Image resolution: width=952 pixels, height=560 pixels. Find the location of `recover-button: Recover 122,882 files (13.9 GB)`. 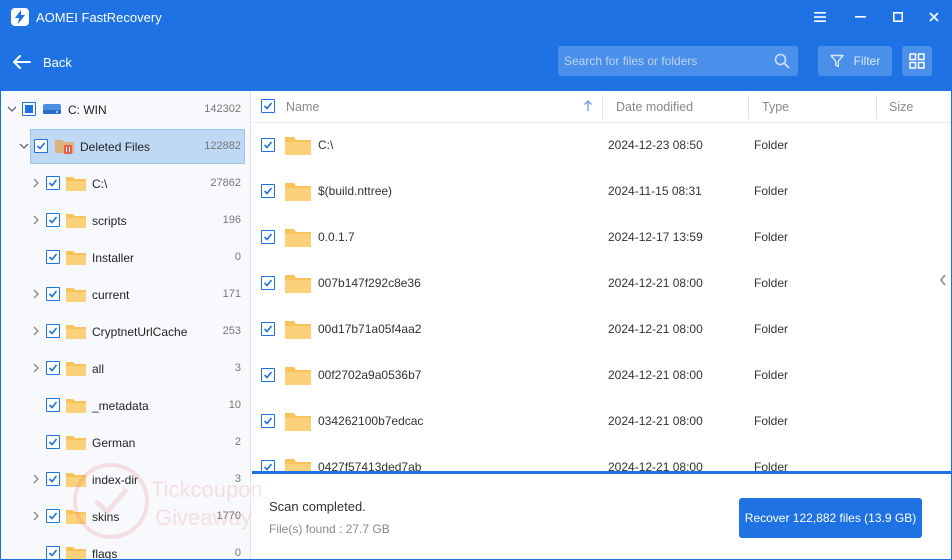

recover-button: Recover 122,882 files (13.9 GB) is located at coordinates (830, 518).